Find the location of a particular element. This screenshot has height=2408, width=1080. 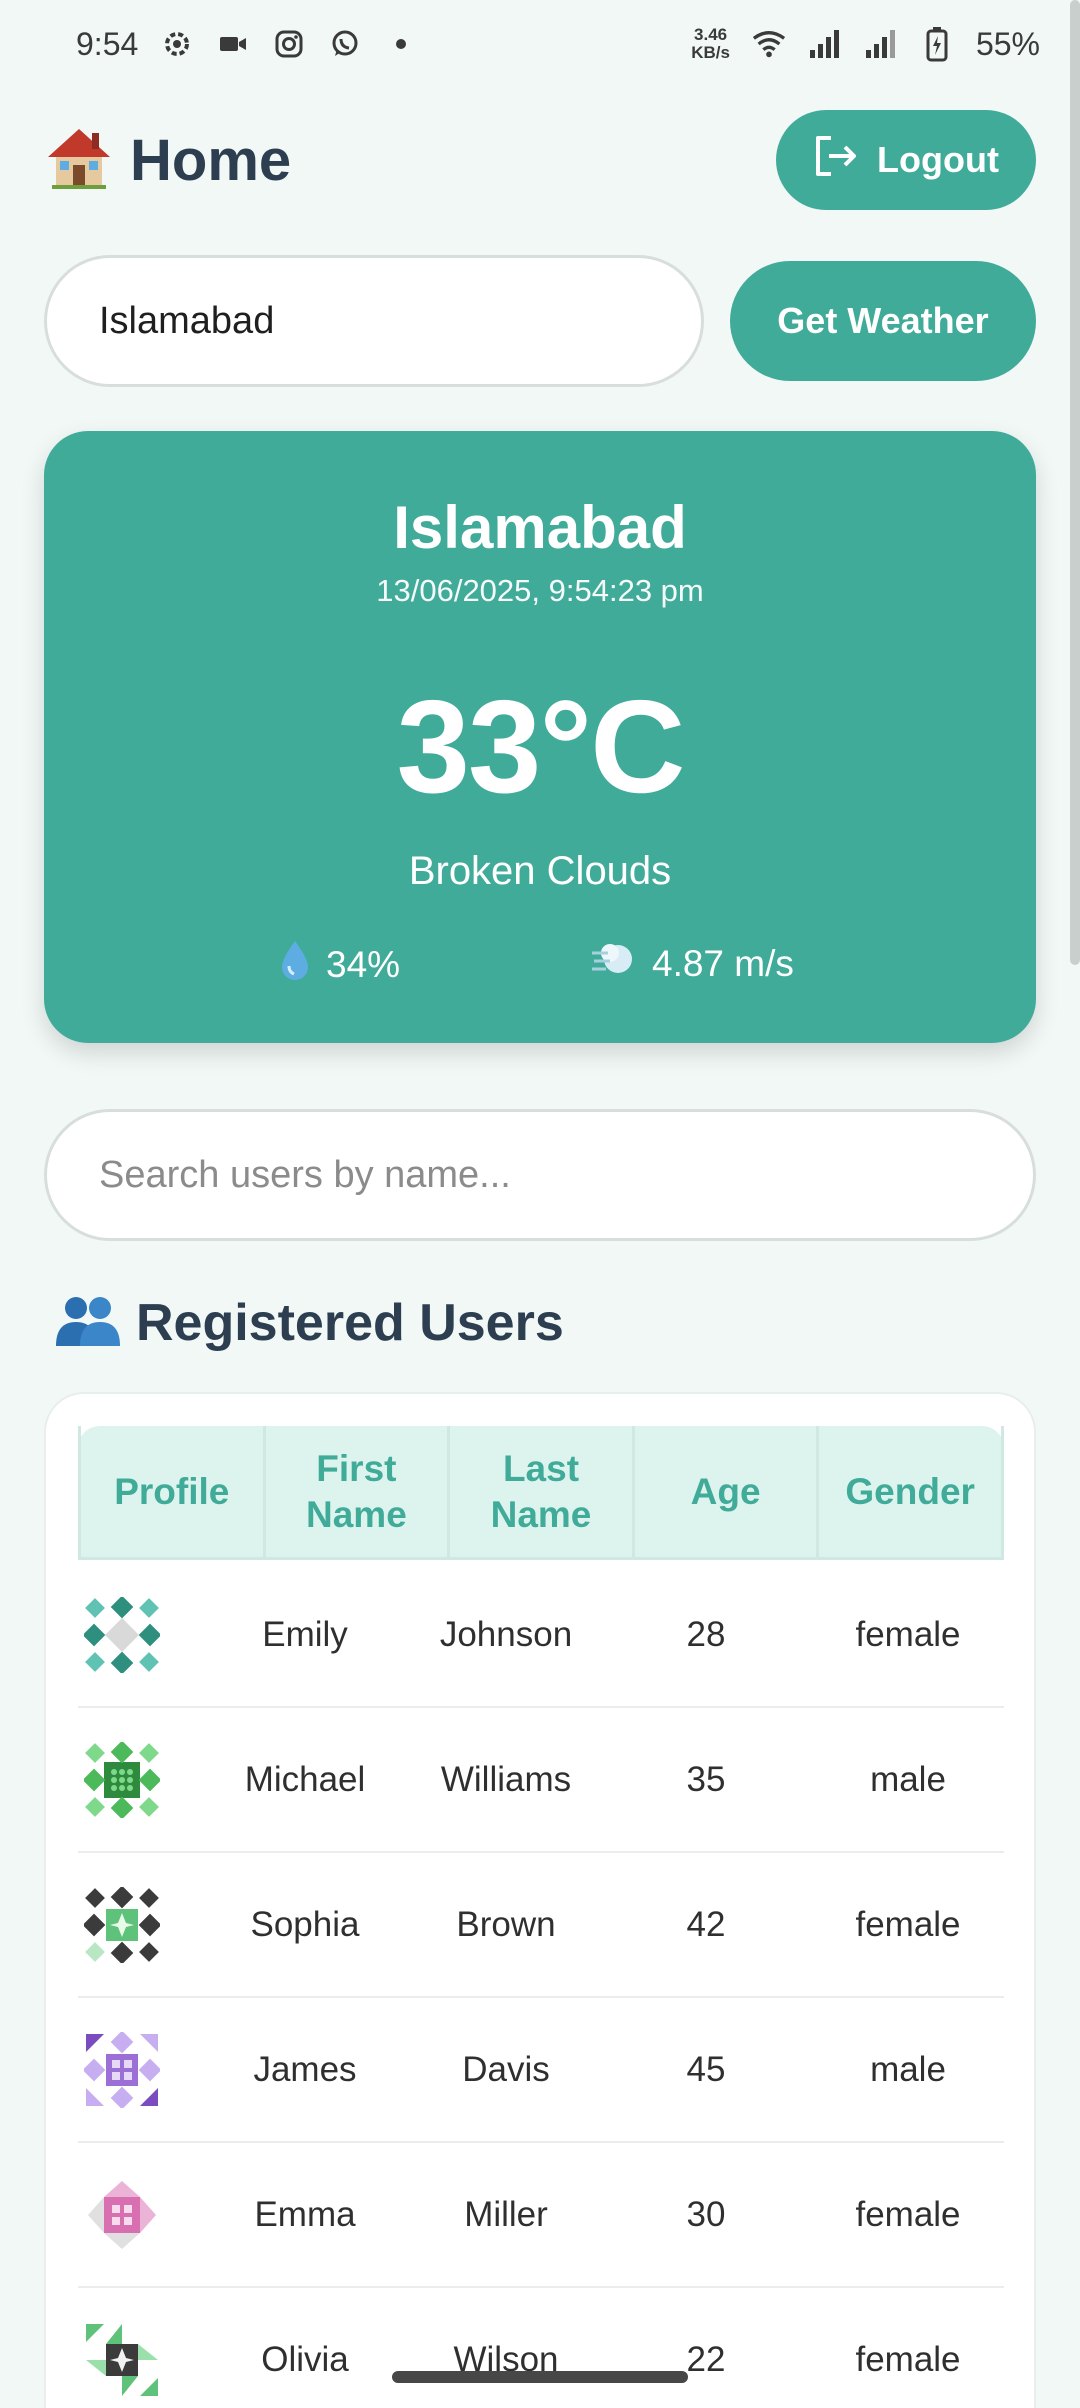

column-header-profile: Profile is located at coordinates (170, 1491).